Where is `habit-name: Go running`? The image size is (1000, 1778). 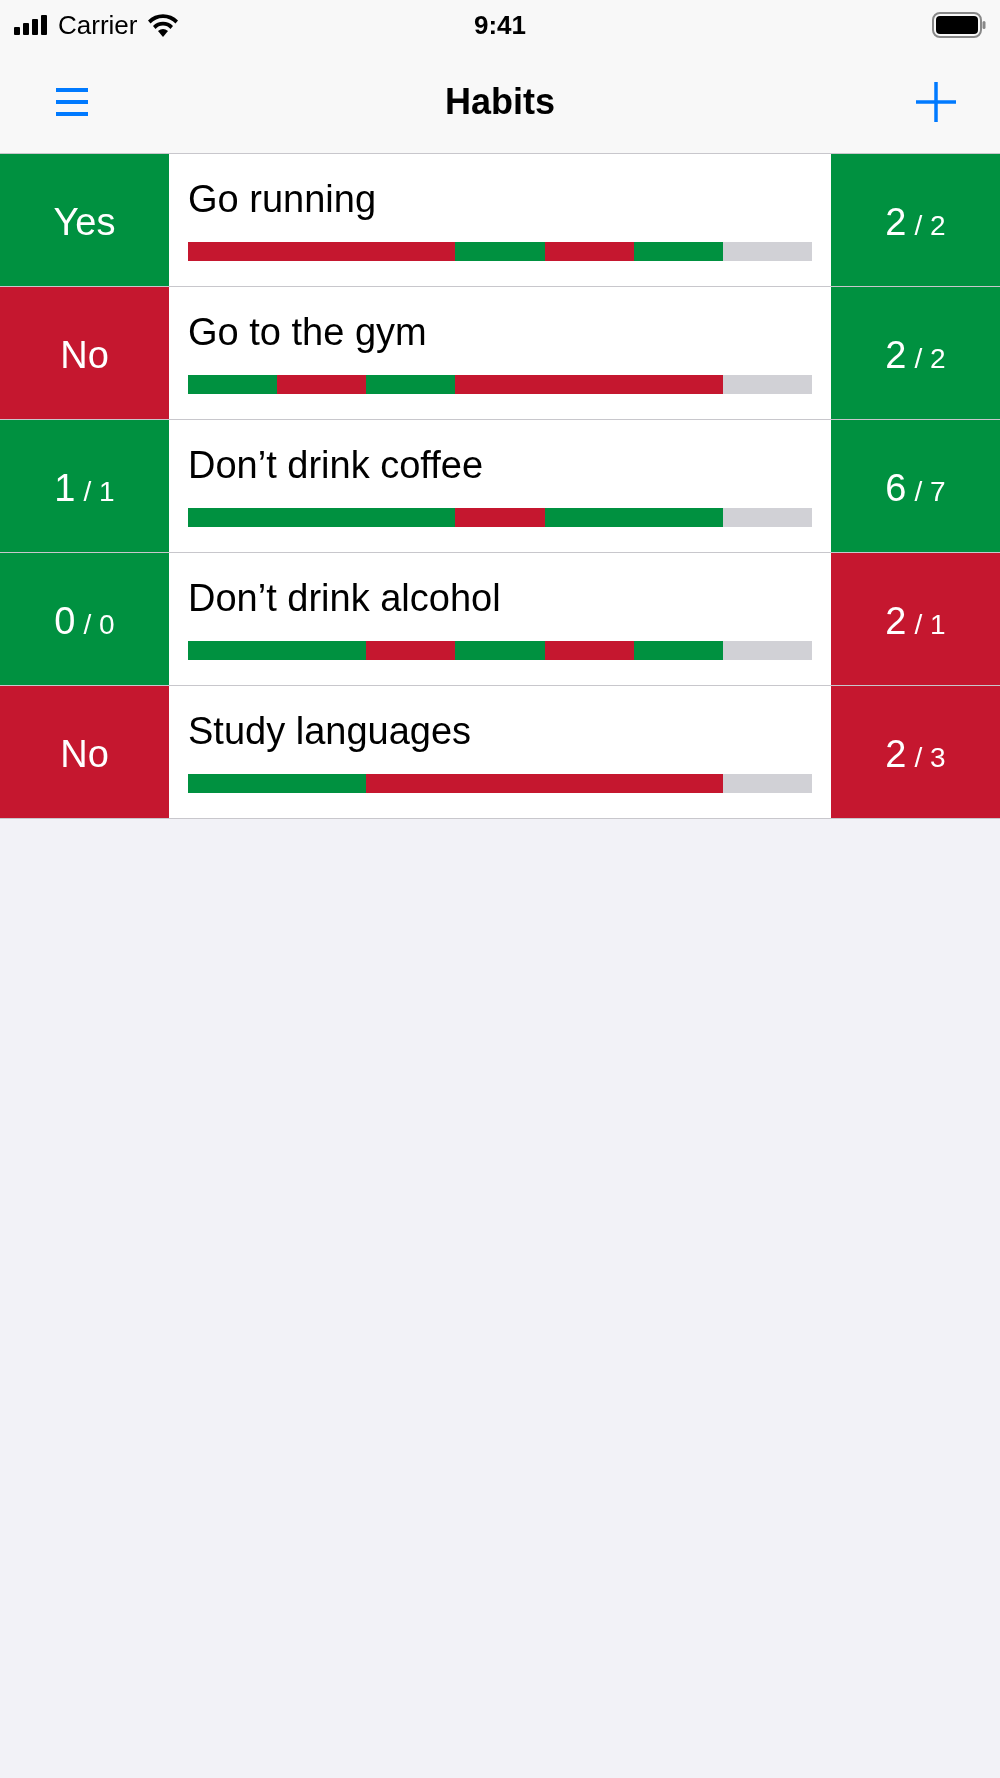
habit-name: Go running is located at coordinates (282, 199).